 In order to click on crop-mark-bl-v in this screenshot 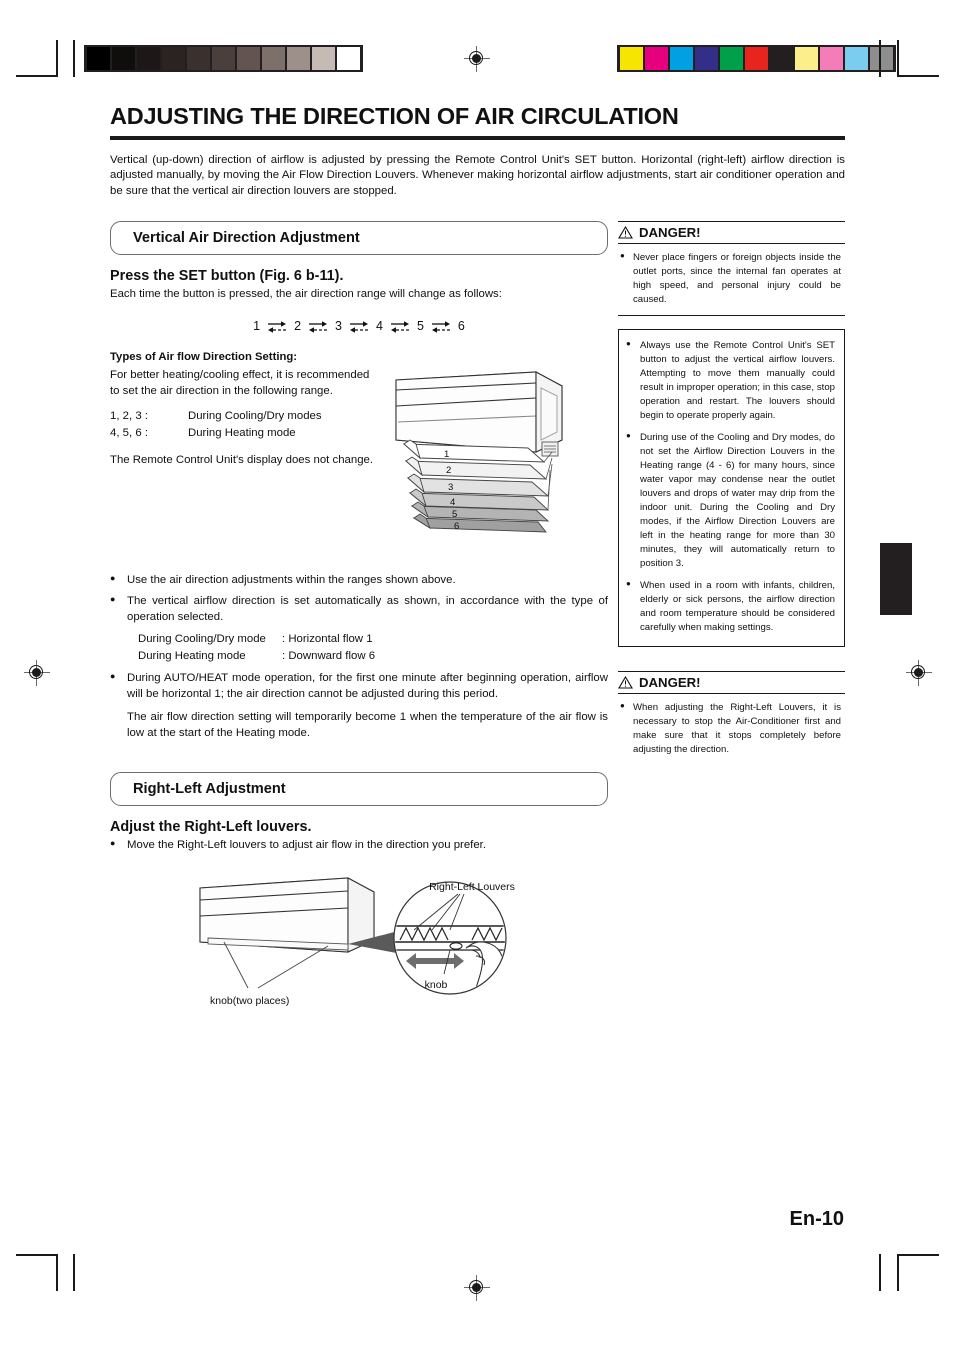, I will do `click(57, 1272)`.